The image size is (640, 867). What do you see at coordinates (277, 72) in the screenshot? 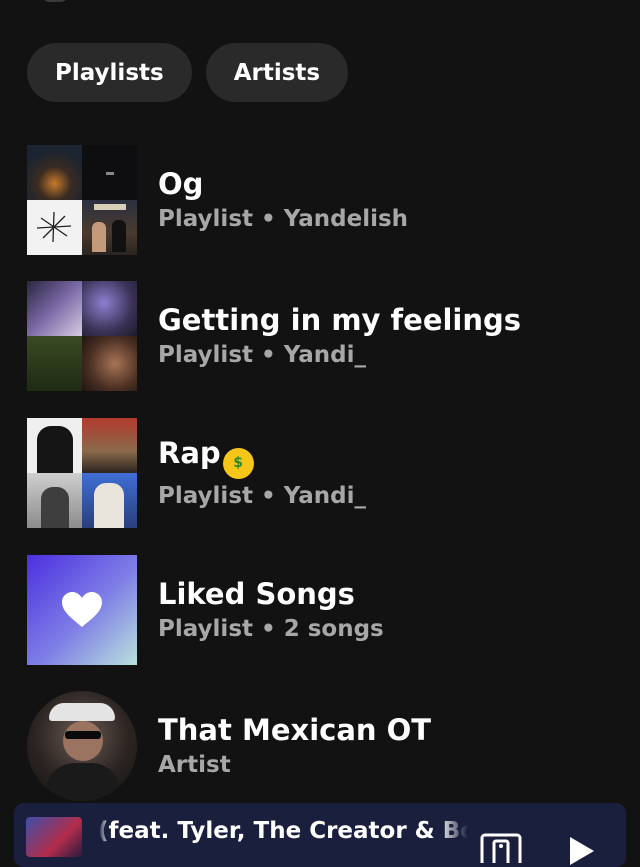
I see `chip-artists: Artists` at bounding box center [277, 72].